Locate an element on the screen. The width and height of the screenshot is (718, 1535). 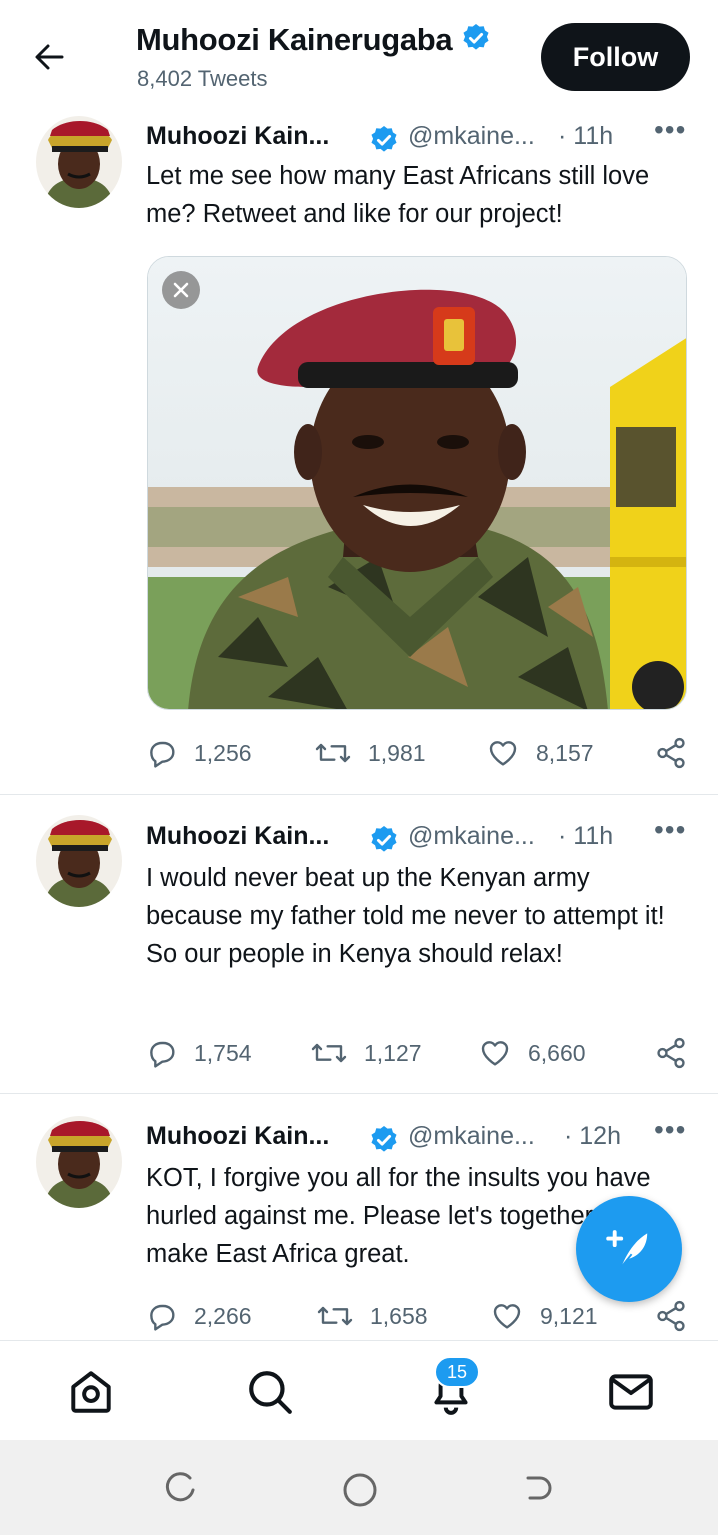
profile-name-text: Muhoozi Kainerugaba is located at coordinates (294, 39).